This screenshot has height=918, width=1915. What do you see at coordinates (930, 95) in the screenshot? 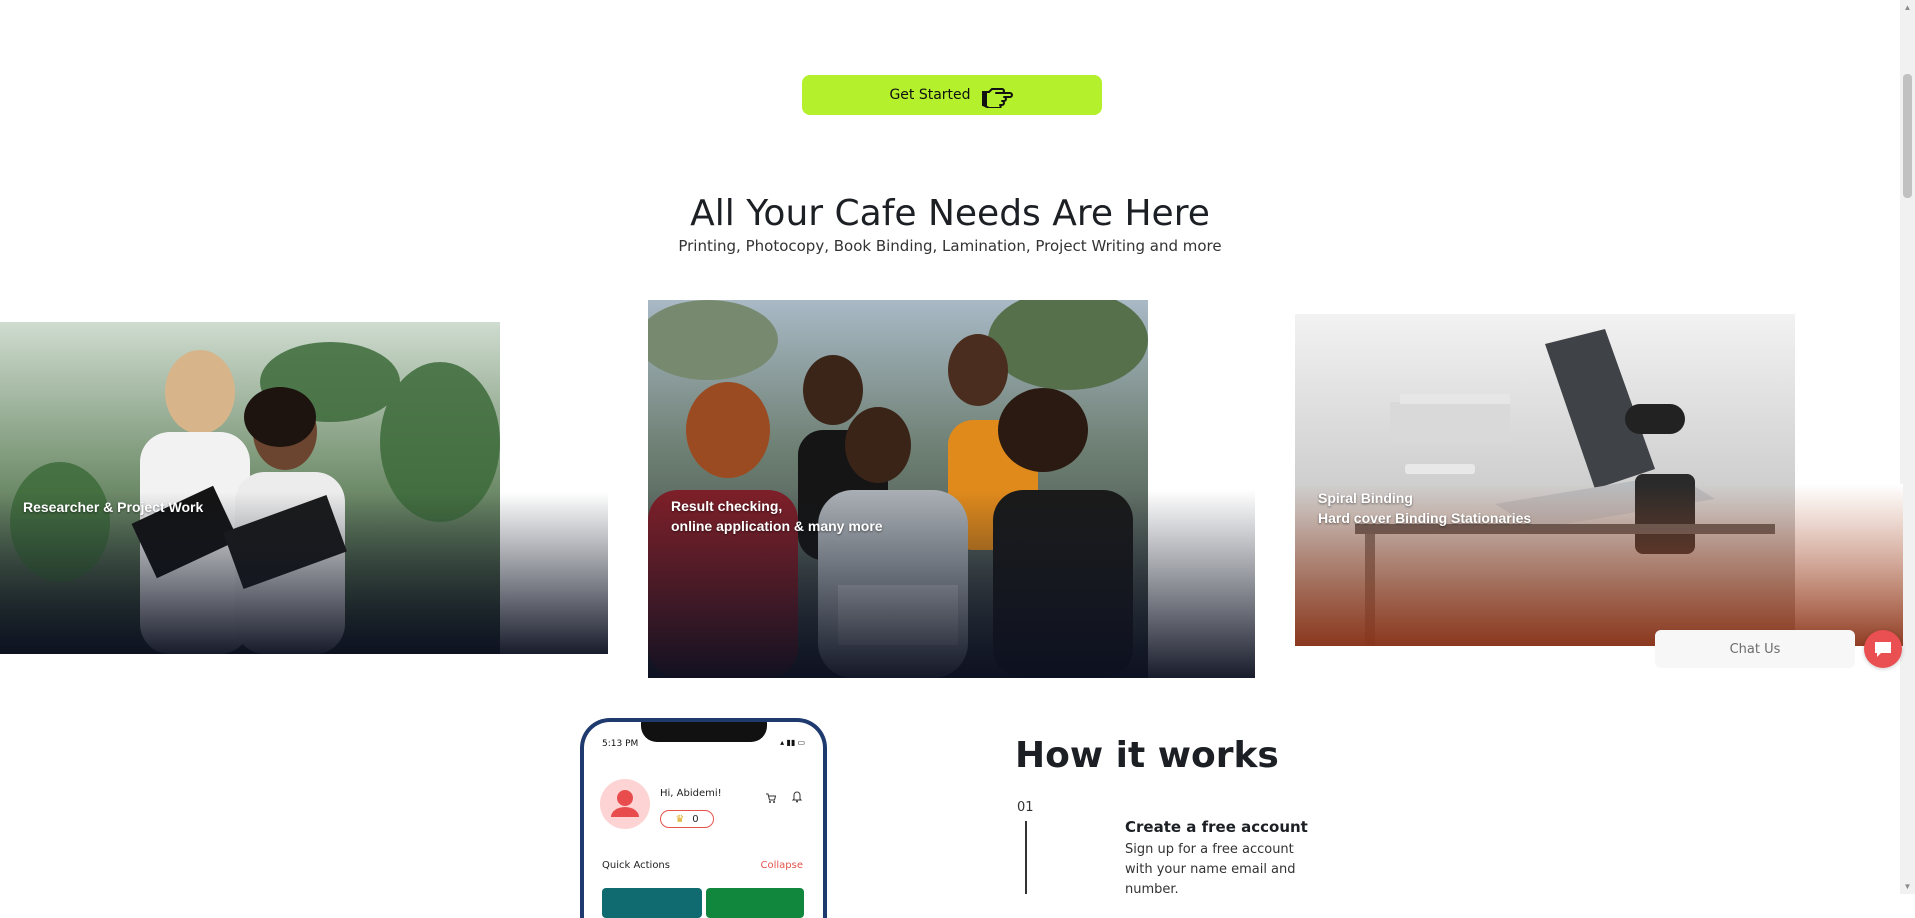
I see `get-started-label: Get Started` at bounding box center [930, 95].